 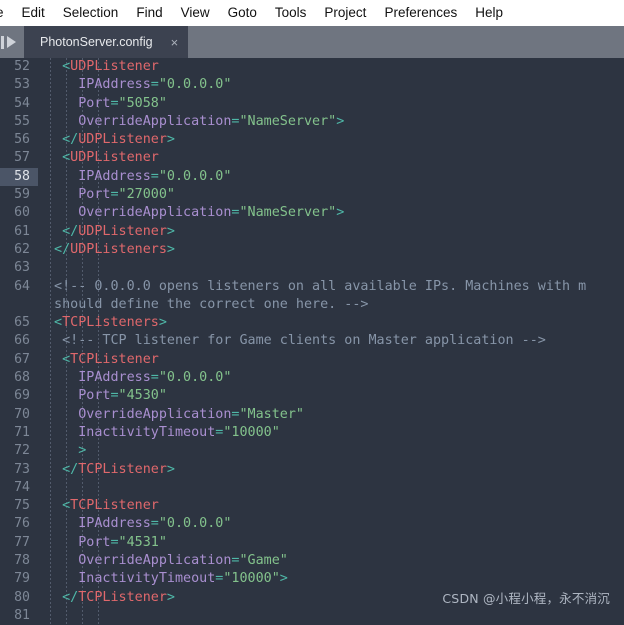 I want to click on tab-photonserver-config: PhotonServer.config ×, so click(x=106, y=42).